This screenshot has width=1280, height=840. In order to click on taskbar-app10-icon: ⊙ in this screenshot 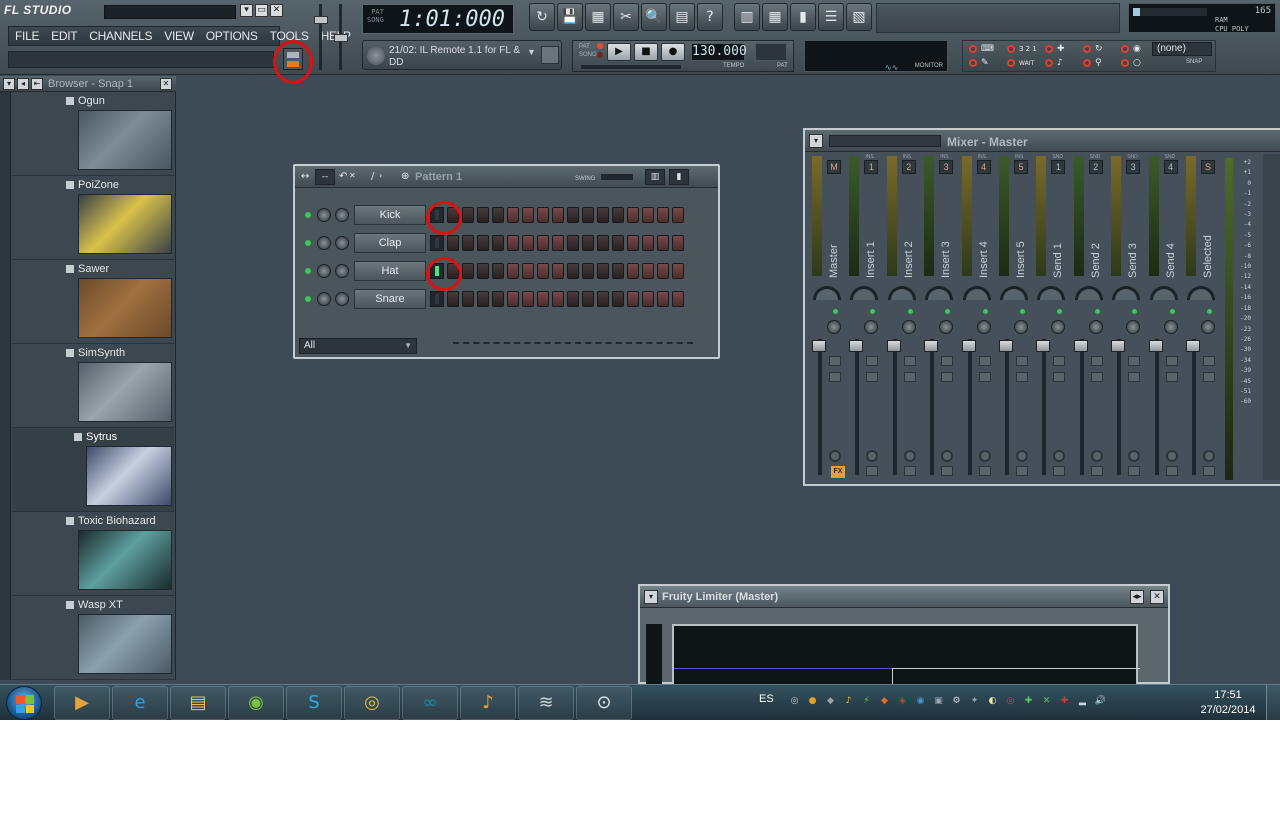, I will do `click(604, 703)`.